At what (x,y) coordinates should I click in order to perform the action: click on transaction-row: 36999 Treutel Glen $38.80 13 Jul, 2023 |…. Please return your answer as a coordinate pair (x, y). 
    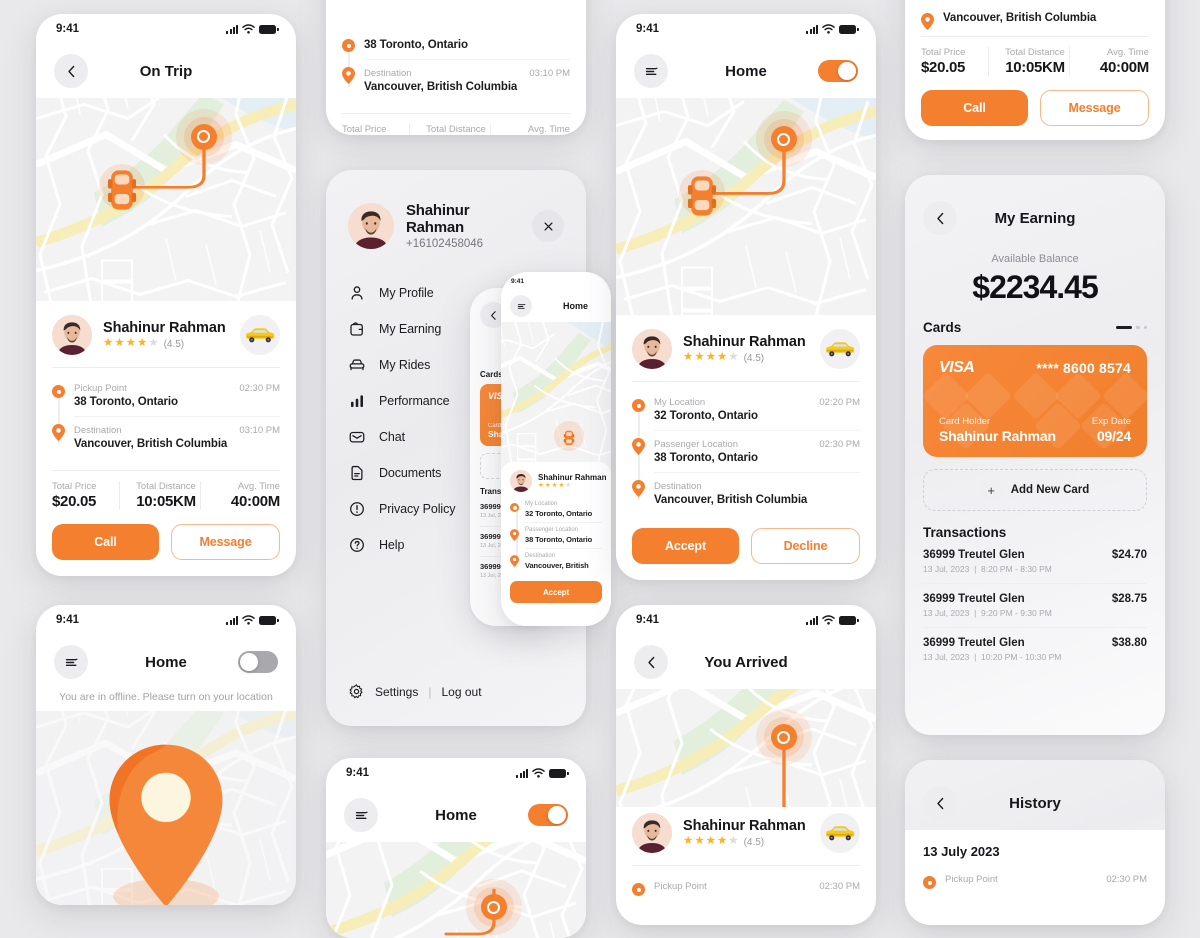
    Looking at the image, I should click on (1035, 649).